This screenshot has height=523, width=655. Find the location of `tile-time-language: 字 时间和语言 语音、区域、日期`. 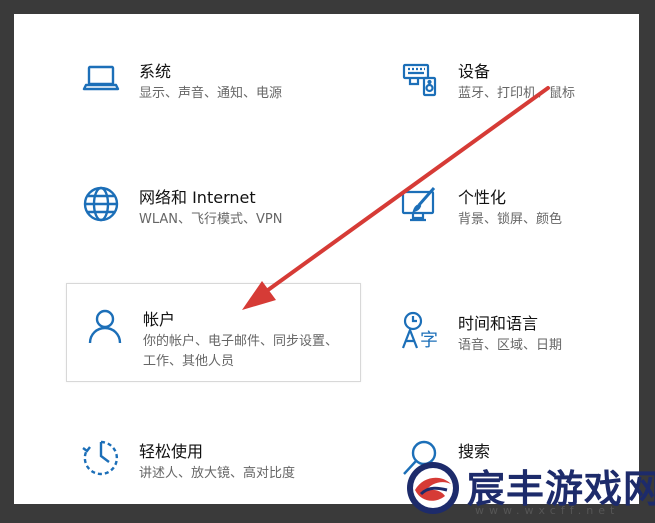

tile-time-language: 字 时间和语言 语音、区域、日期 is located at coordinates (510, 334).